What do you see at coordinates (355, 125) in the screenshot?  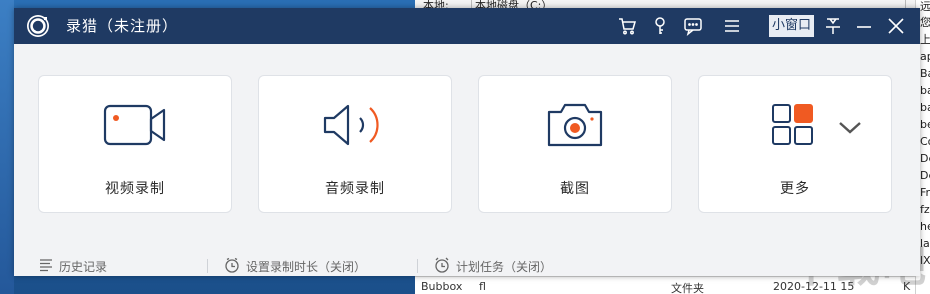 I see `speaker-icon` at bounding box center [355, 125].